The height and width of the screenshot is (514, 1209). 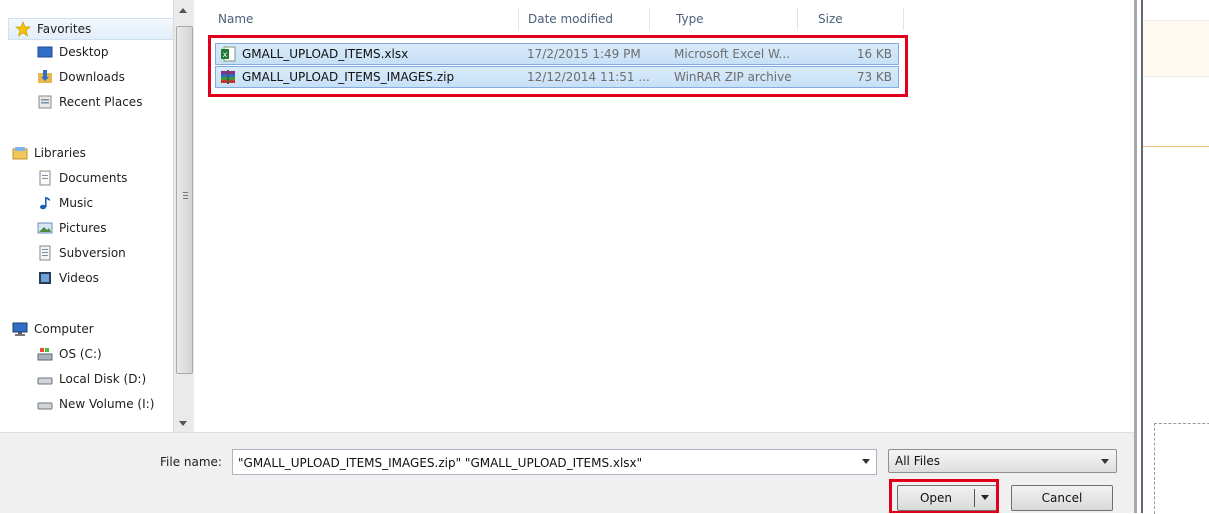 I want to click on nav-label: Favorites, so click(x=64, y=29).